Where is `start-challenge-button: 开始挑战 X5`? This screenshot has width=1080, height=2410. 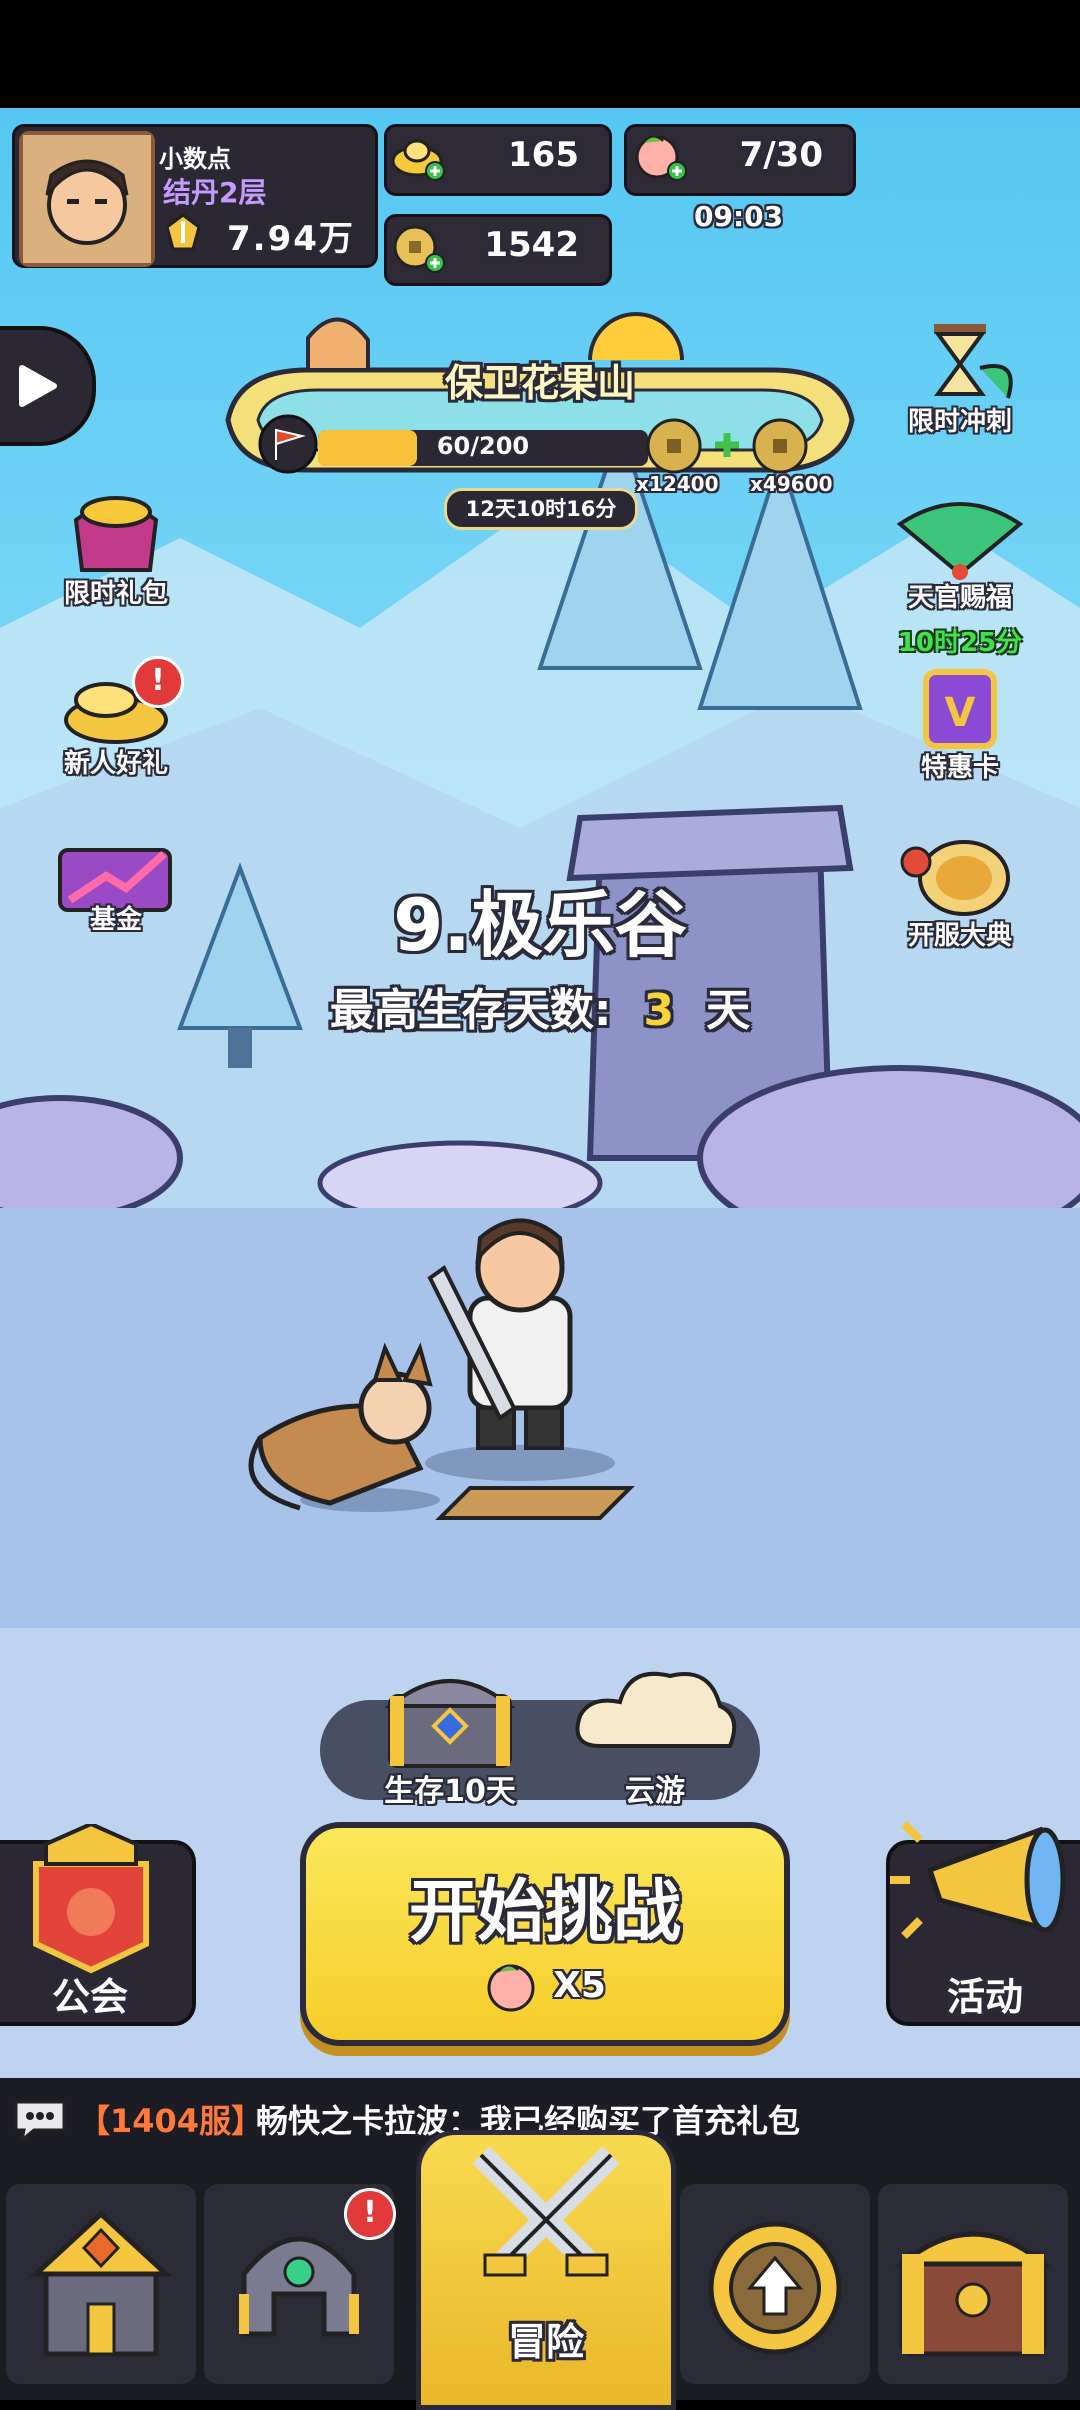 start-challenge-button: 开始挑战 X5 is located at coordinates (545, 1934).